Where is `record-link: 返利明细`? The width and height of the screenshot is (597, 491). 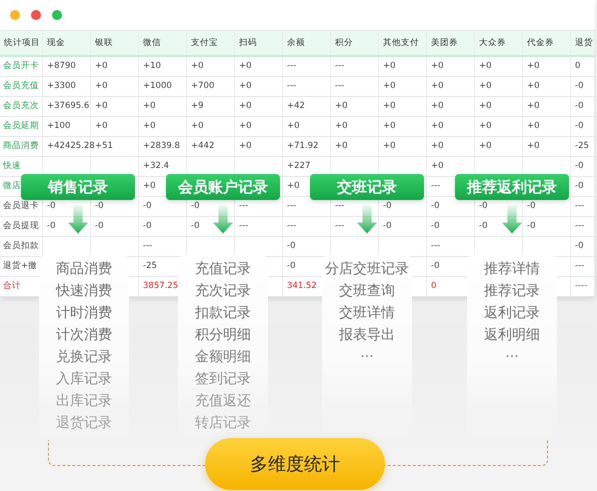 record-link: 返利明细 is located at coordinates (512, 335).